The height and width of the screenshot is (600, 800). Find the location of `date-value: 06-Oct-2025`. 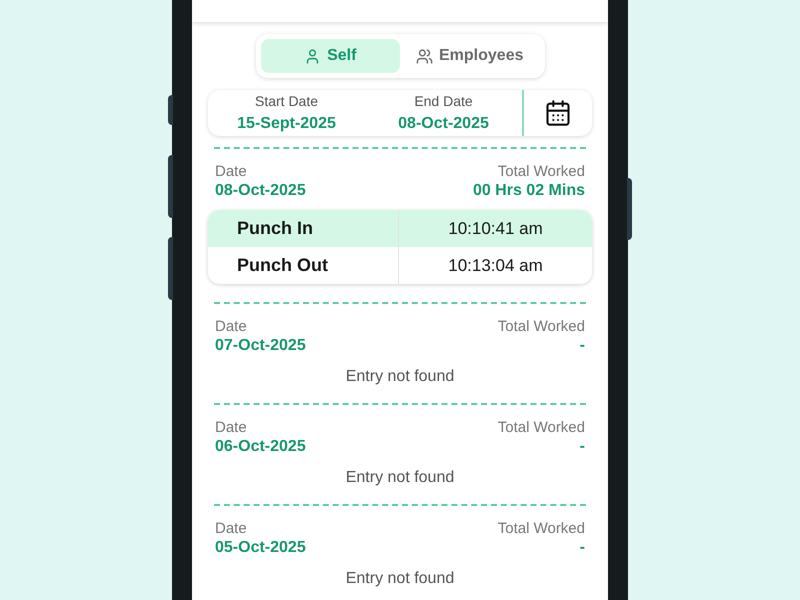

date-value: 06-Oct-2025 is located at coordinates (260, 446).